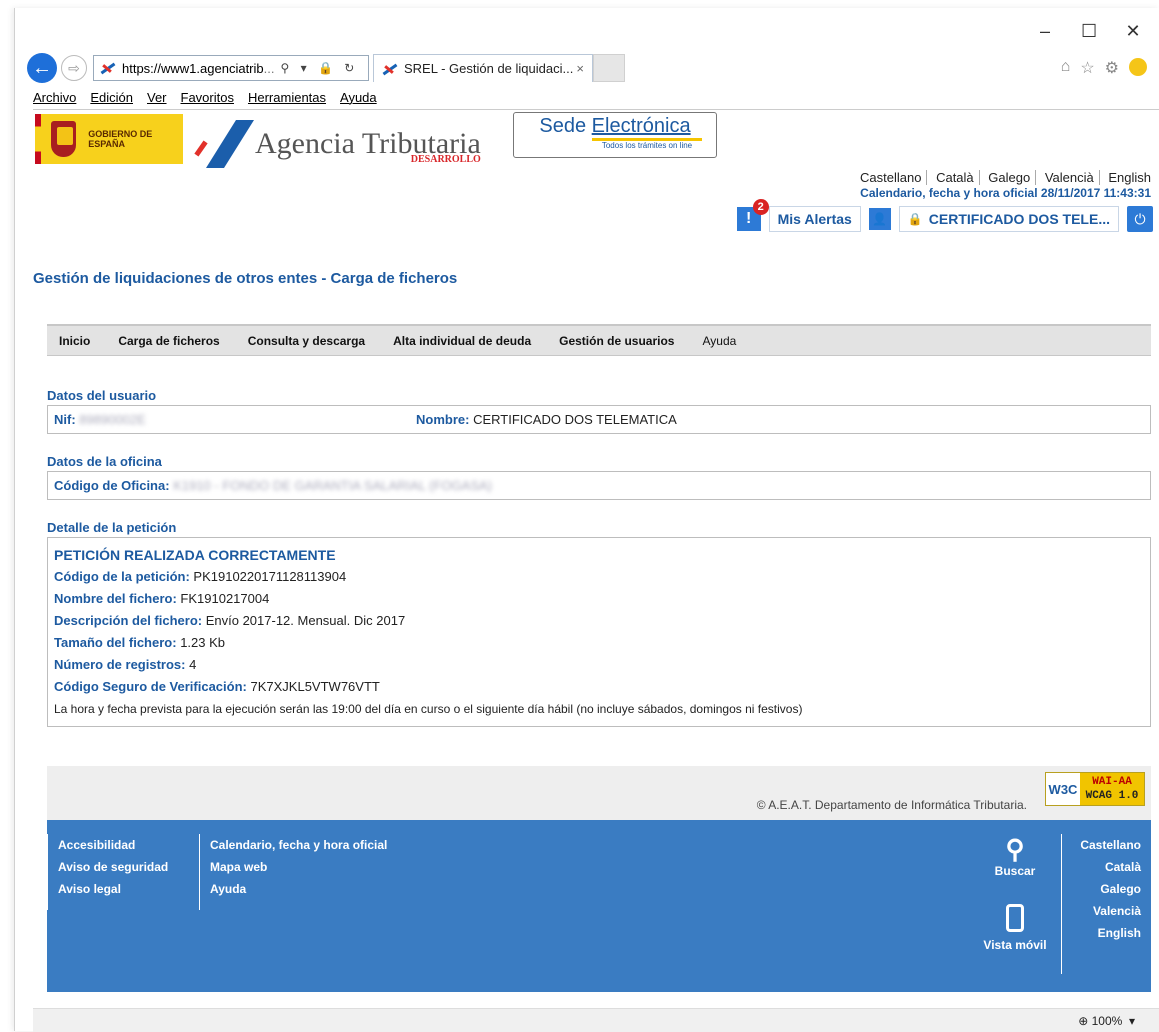 This screenshot has width=1159, height=1032. I want to click on close-tab-icon: ×, so click(580, 68).